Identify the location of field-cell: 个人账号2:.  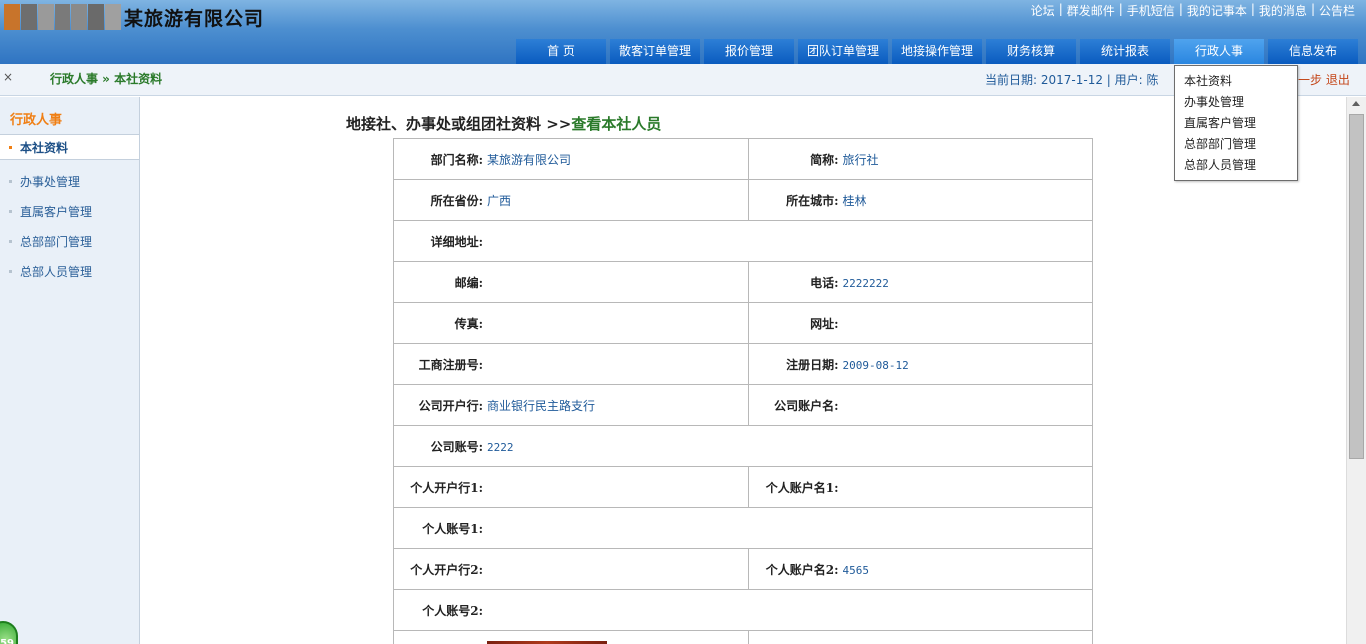
(743, 610).